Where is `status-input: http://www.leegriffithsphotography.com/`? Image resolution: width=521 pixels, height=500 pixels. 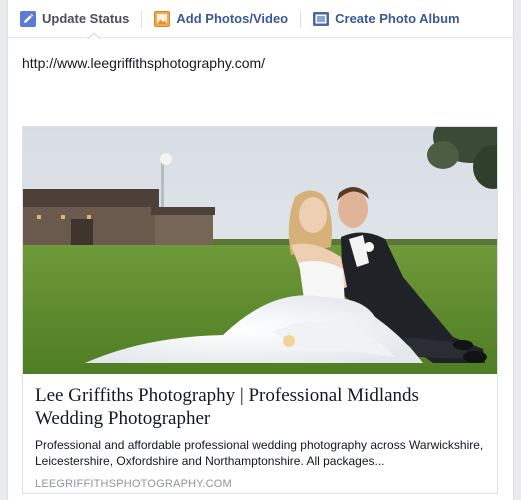 status-input: http://www.leegriffithsphotography.com/ is located at coordinates (143, 63).